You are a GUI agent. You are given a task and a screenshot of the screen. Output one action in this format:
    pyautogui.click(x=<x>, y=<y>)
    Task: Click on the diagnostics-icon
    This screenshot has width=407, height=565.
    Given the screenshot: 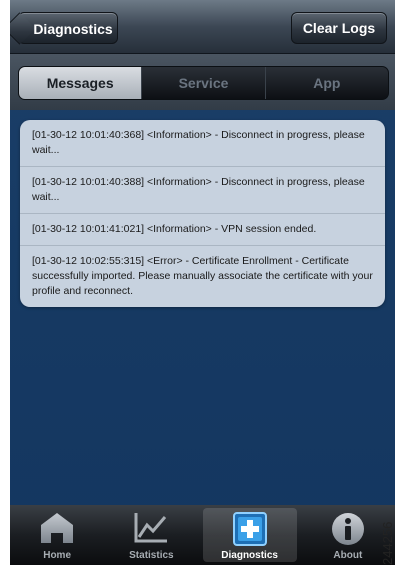 What is the action you would take?
    pyautogui.click(x=249, y=529)
    